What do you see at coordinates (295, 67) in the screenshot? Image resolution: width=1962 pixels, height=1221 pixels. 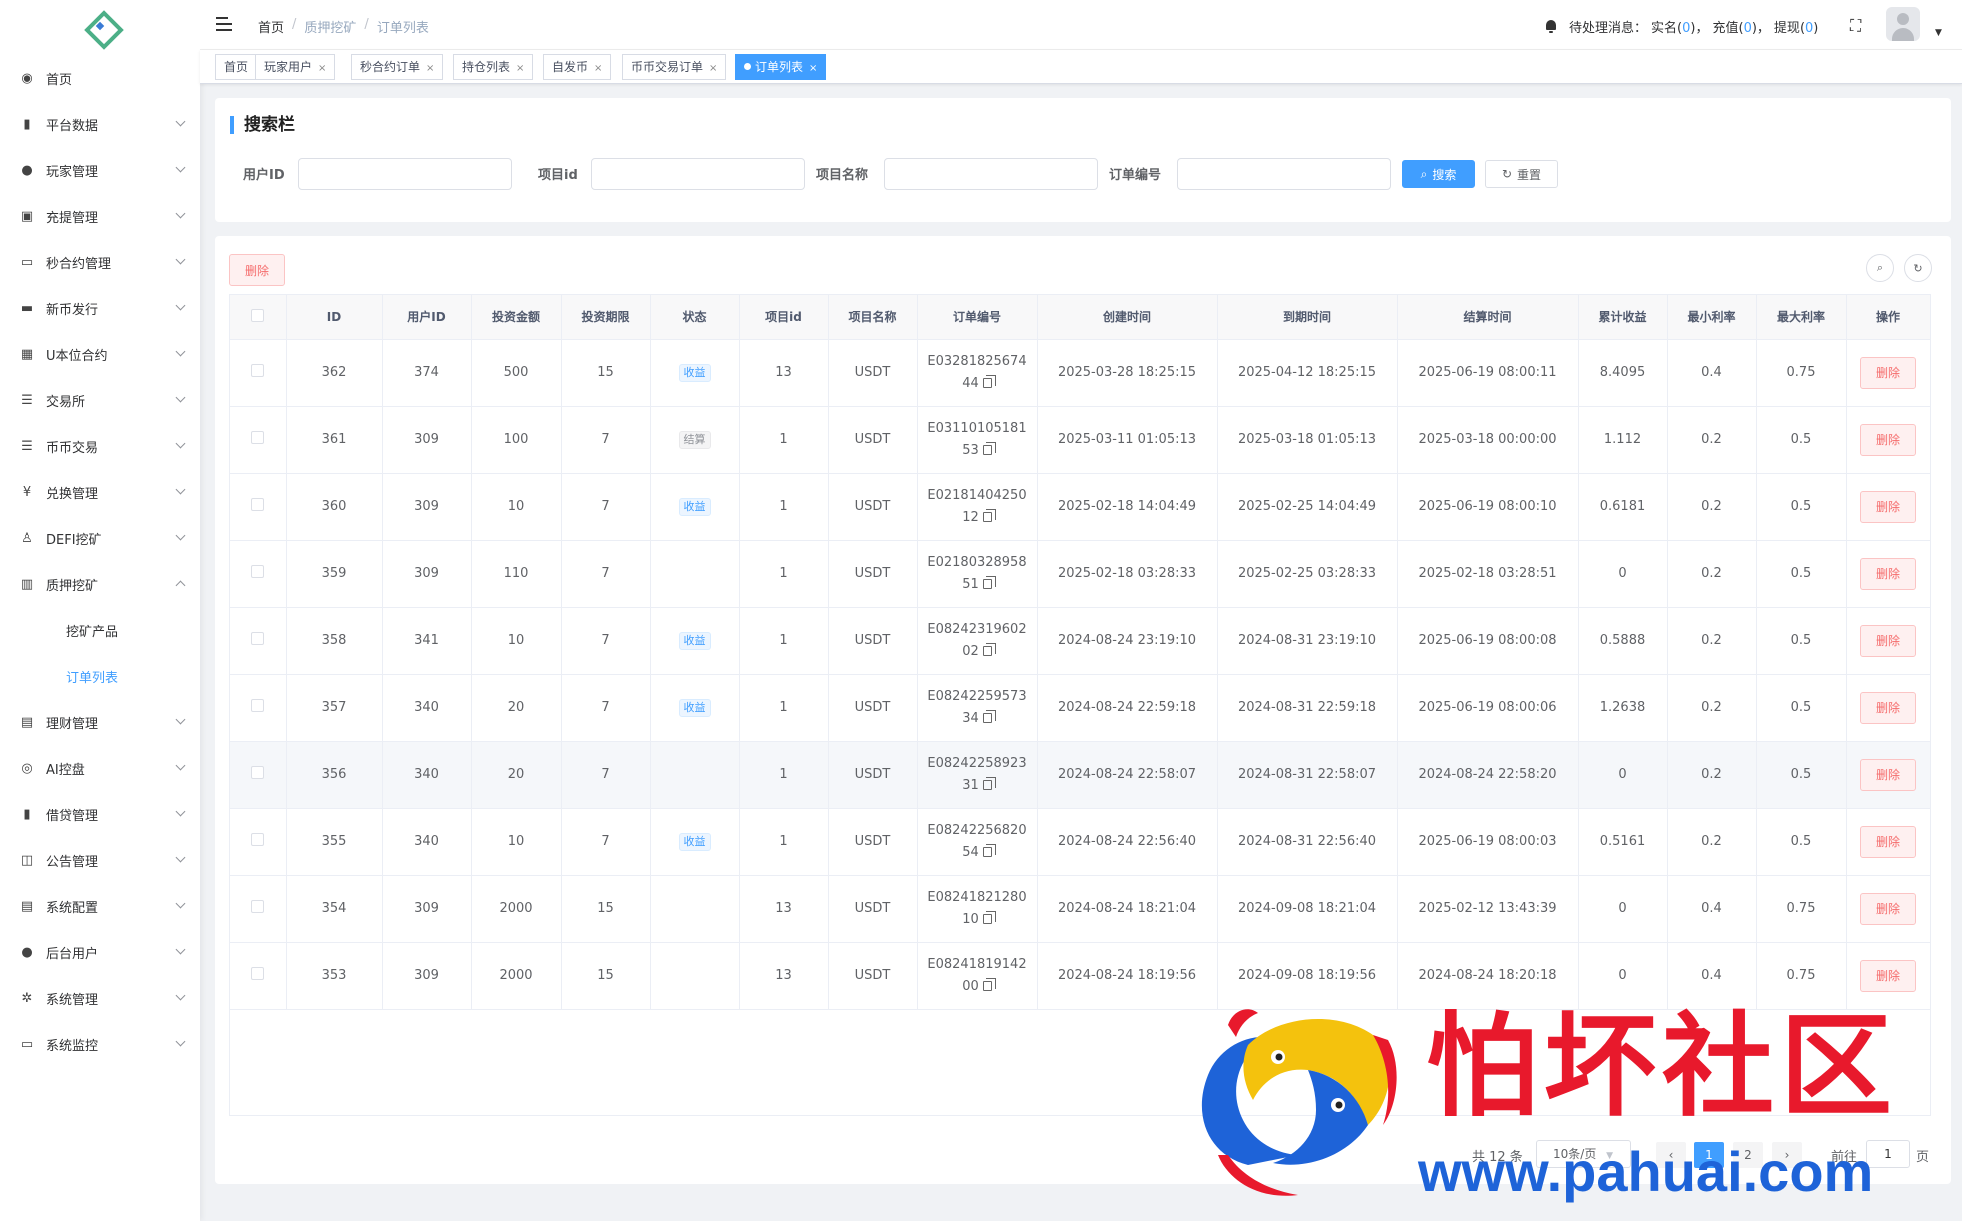 I see `tag-item: 玩家用户 ×` at bounding box center [295, 67].